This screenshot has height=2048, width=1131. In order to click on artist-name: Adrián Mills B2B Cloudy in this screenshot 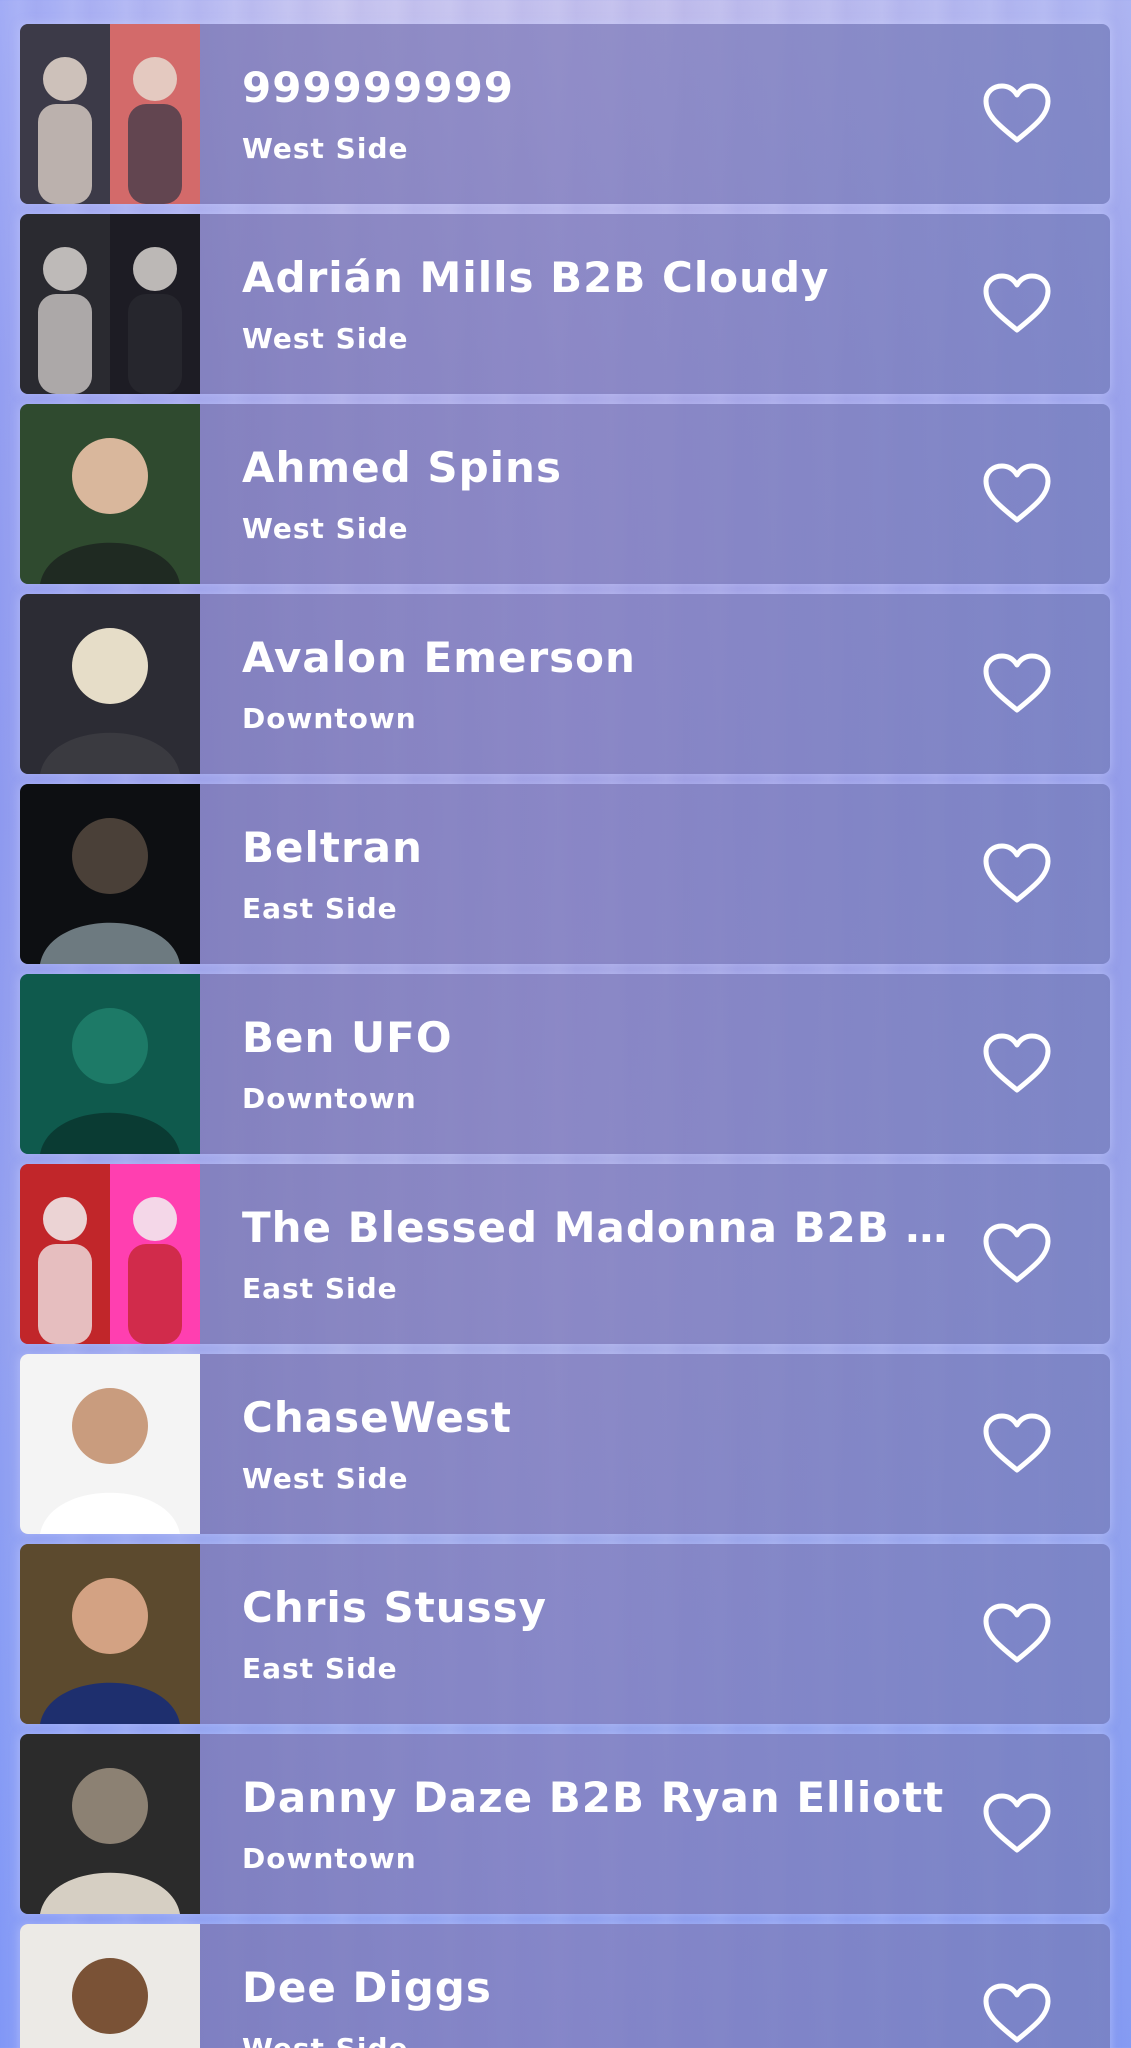, I will do `click(536, 277)`.